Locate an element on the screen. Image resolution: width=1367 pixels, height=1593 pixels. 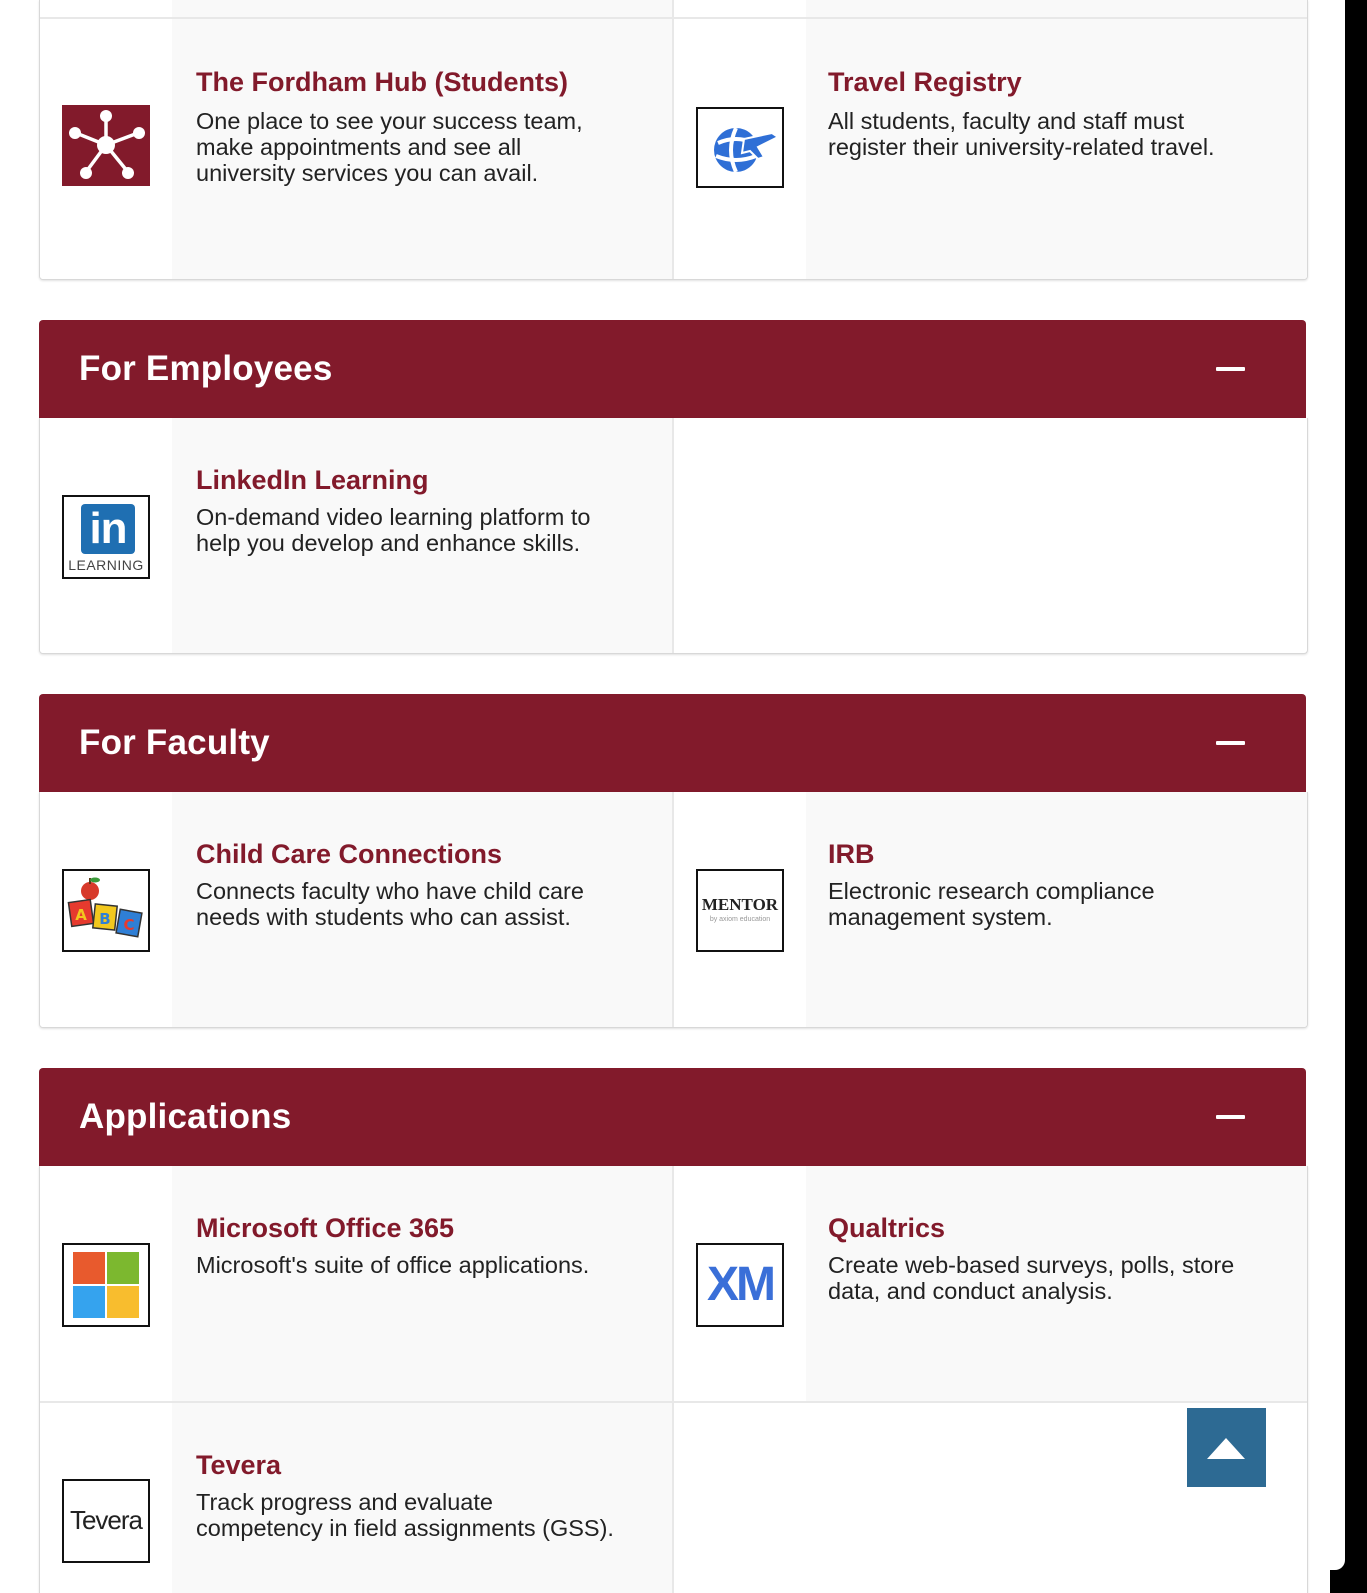
ms-square-red is located at coordinates (89, 1268).